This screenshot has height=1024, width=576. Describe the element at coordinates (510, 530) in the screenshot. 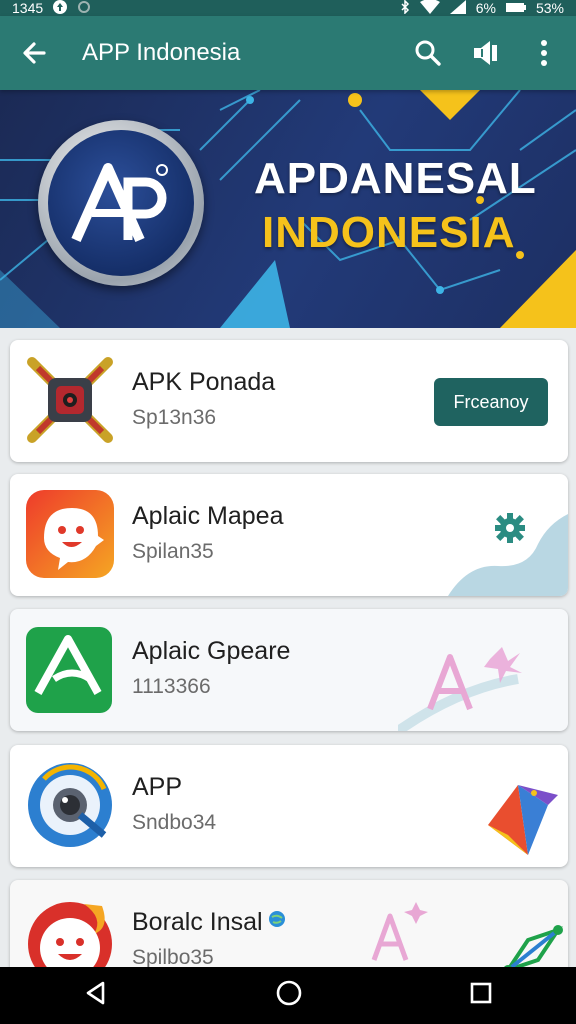

I see `gear-icon` at that location.